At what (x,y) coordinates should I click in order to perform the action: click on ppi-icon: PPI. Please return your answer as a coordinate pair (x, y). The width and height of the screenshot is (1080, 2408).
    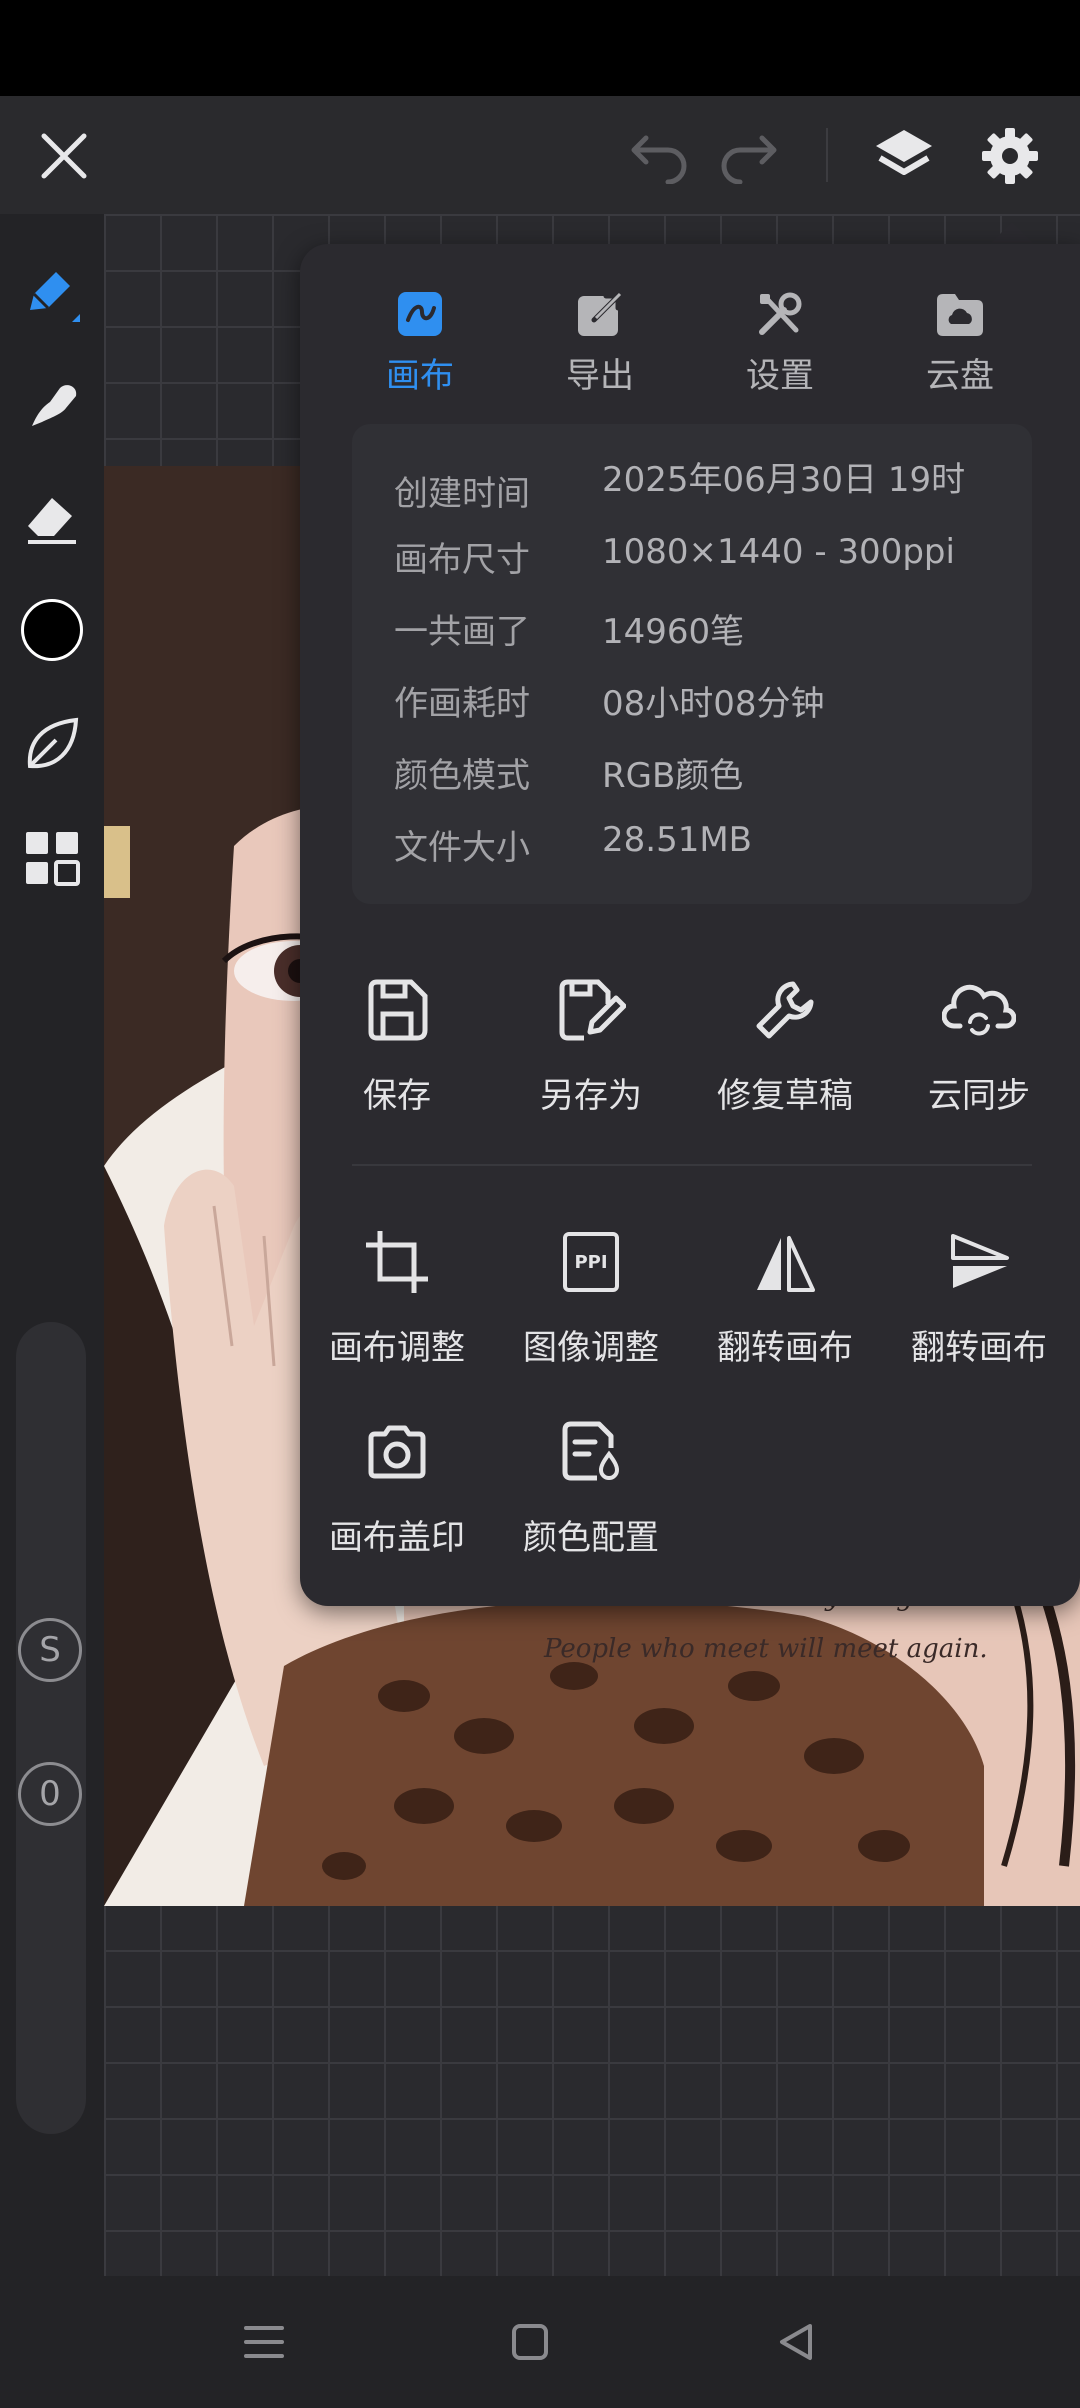
    Looking at the image, I should click on (591, 1262).